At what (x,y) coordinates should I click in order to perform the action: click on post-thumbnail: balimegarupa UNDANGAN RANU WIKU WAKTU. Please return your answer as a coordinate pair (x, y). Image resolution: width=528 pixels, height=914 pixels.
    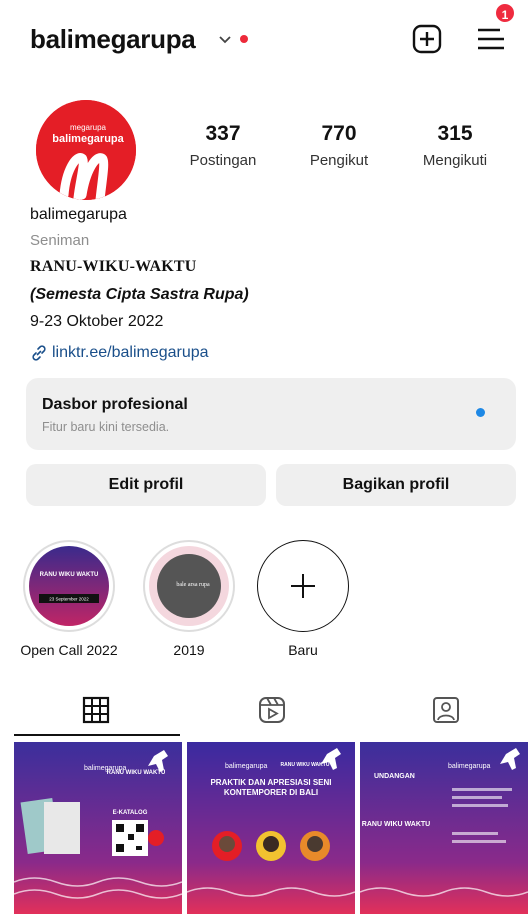
    Looking at the image, I should click on (444, 828).